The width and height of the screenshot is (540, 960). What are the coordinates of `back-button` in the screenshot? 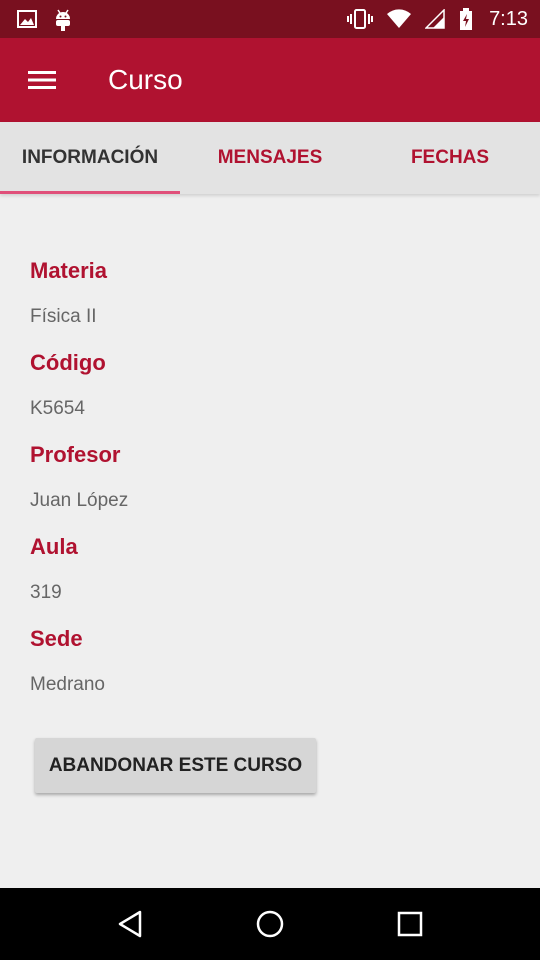 It's located at (130, 924).